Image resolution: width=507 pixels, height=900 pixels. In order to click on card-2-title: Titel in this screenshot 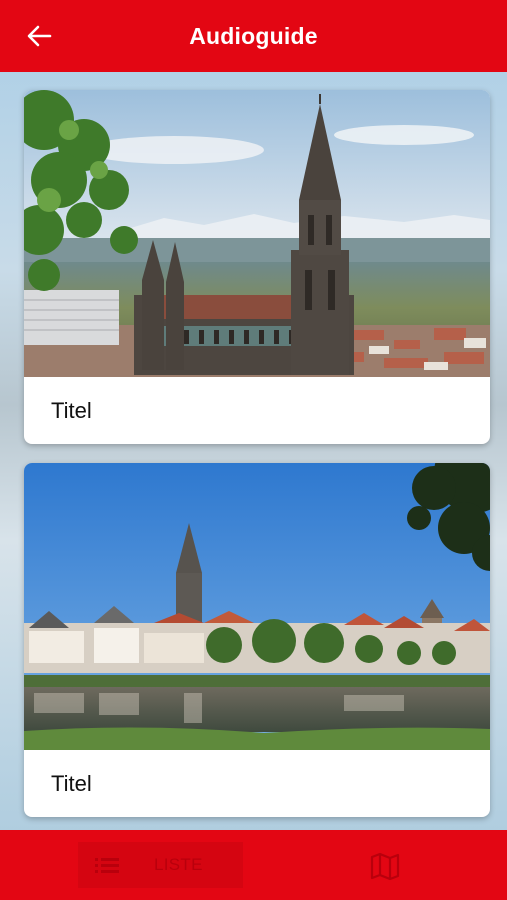, I will do `click(71, 783)`.